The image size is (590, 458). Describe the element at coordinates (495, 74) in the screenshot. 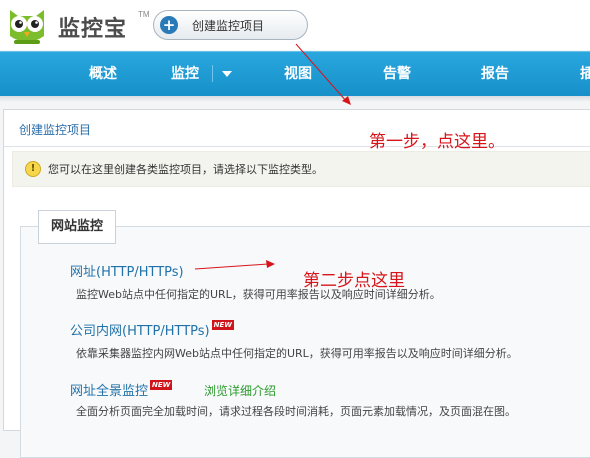

I see `nav-reports: 报告` at that location.